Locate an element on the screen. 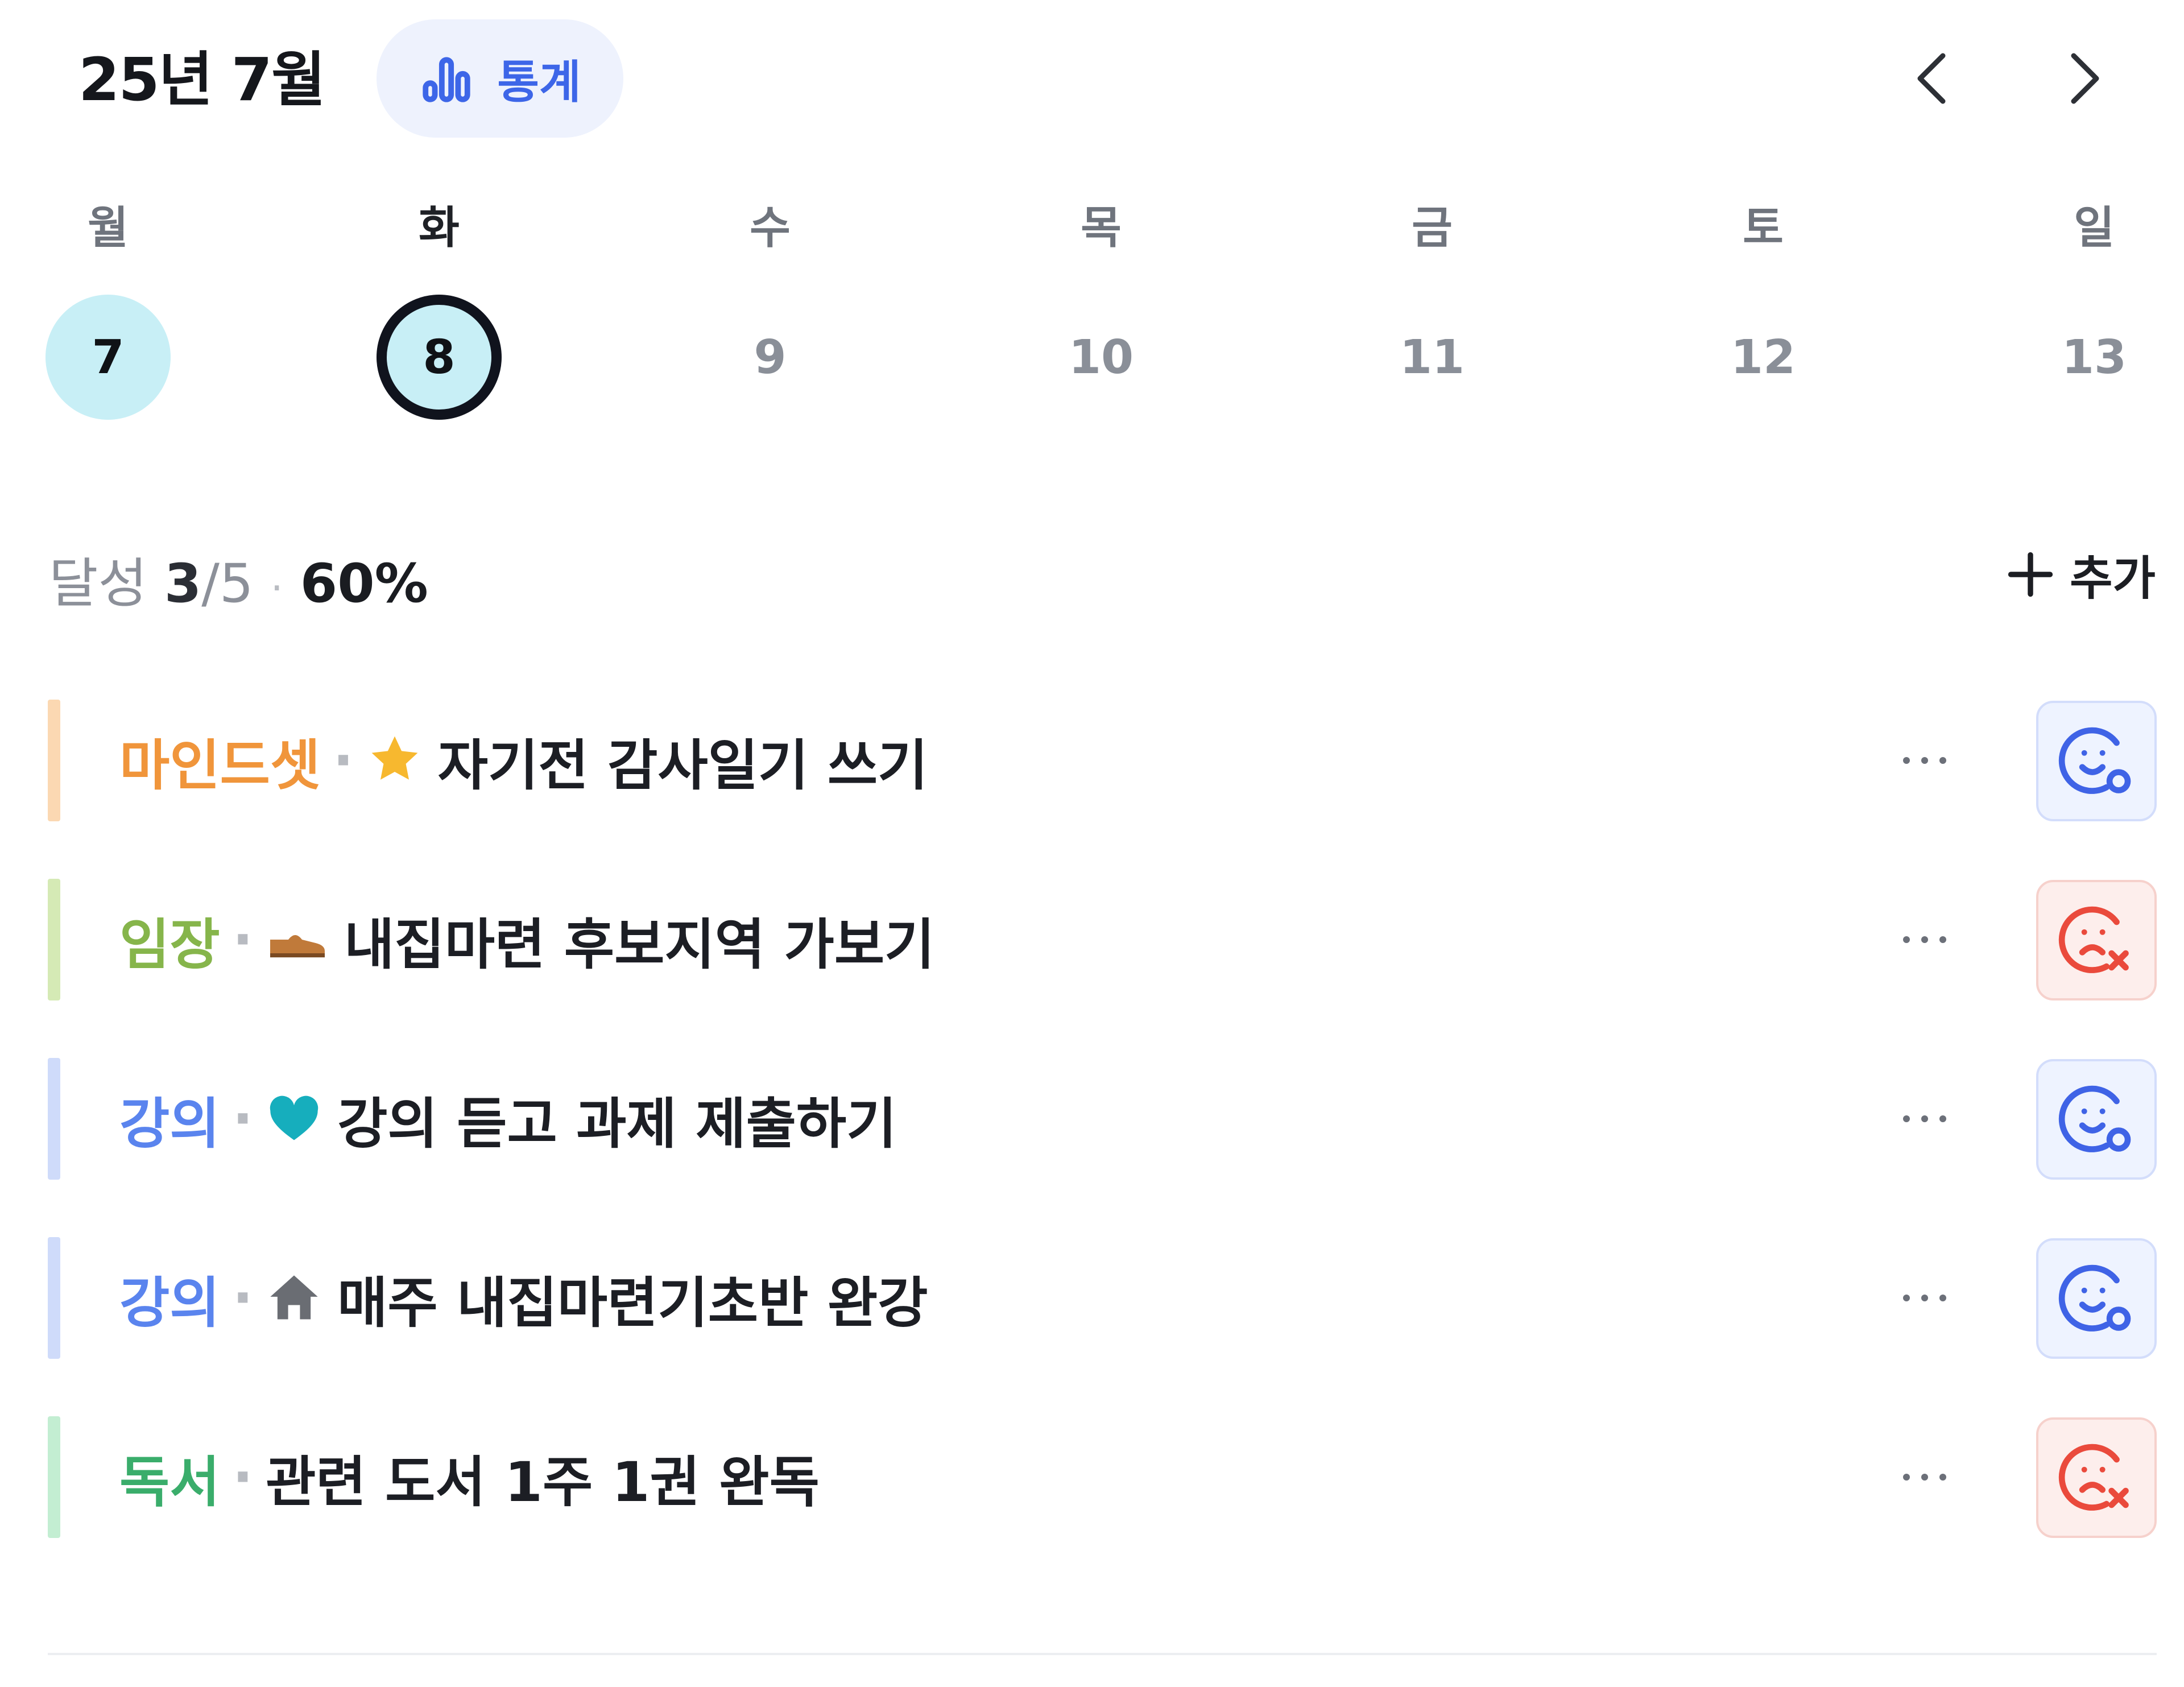 This screenshot has width=2184, height=1687. bottom-divider is located at coordinates (1102, 1654).